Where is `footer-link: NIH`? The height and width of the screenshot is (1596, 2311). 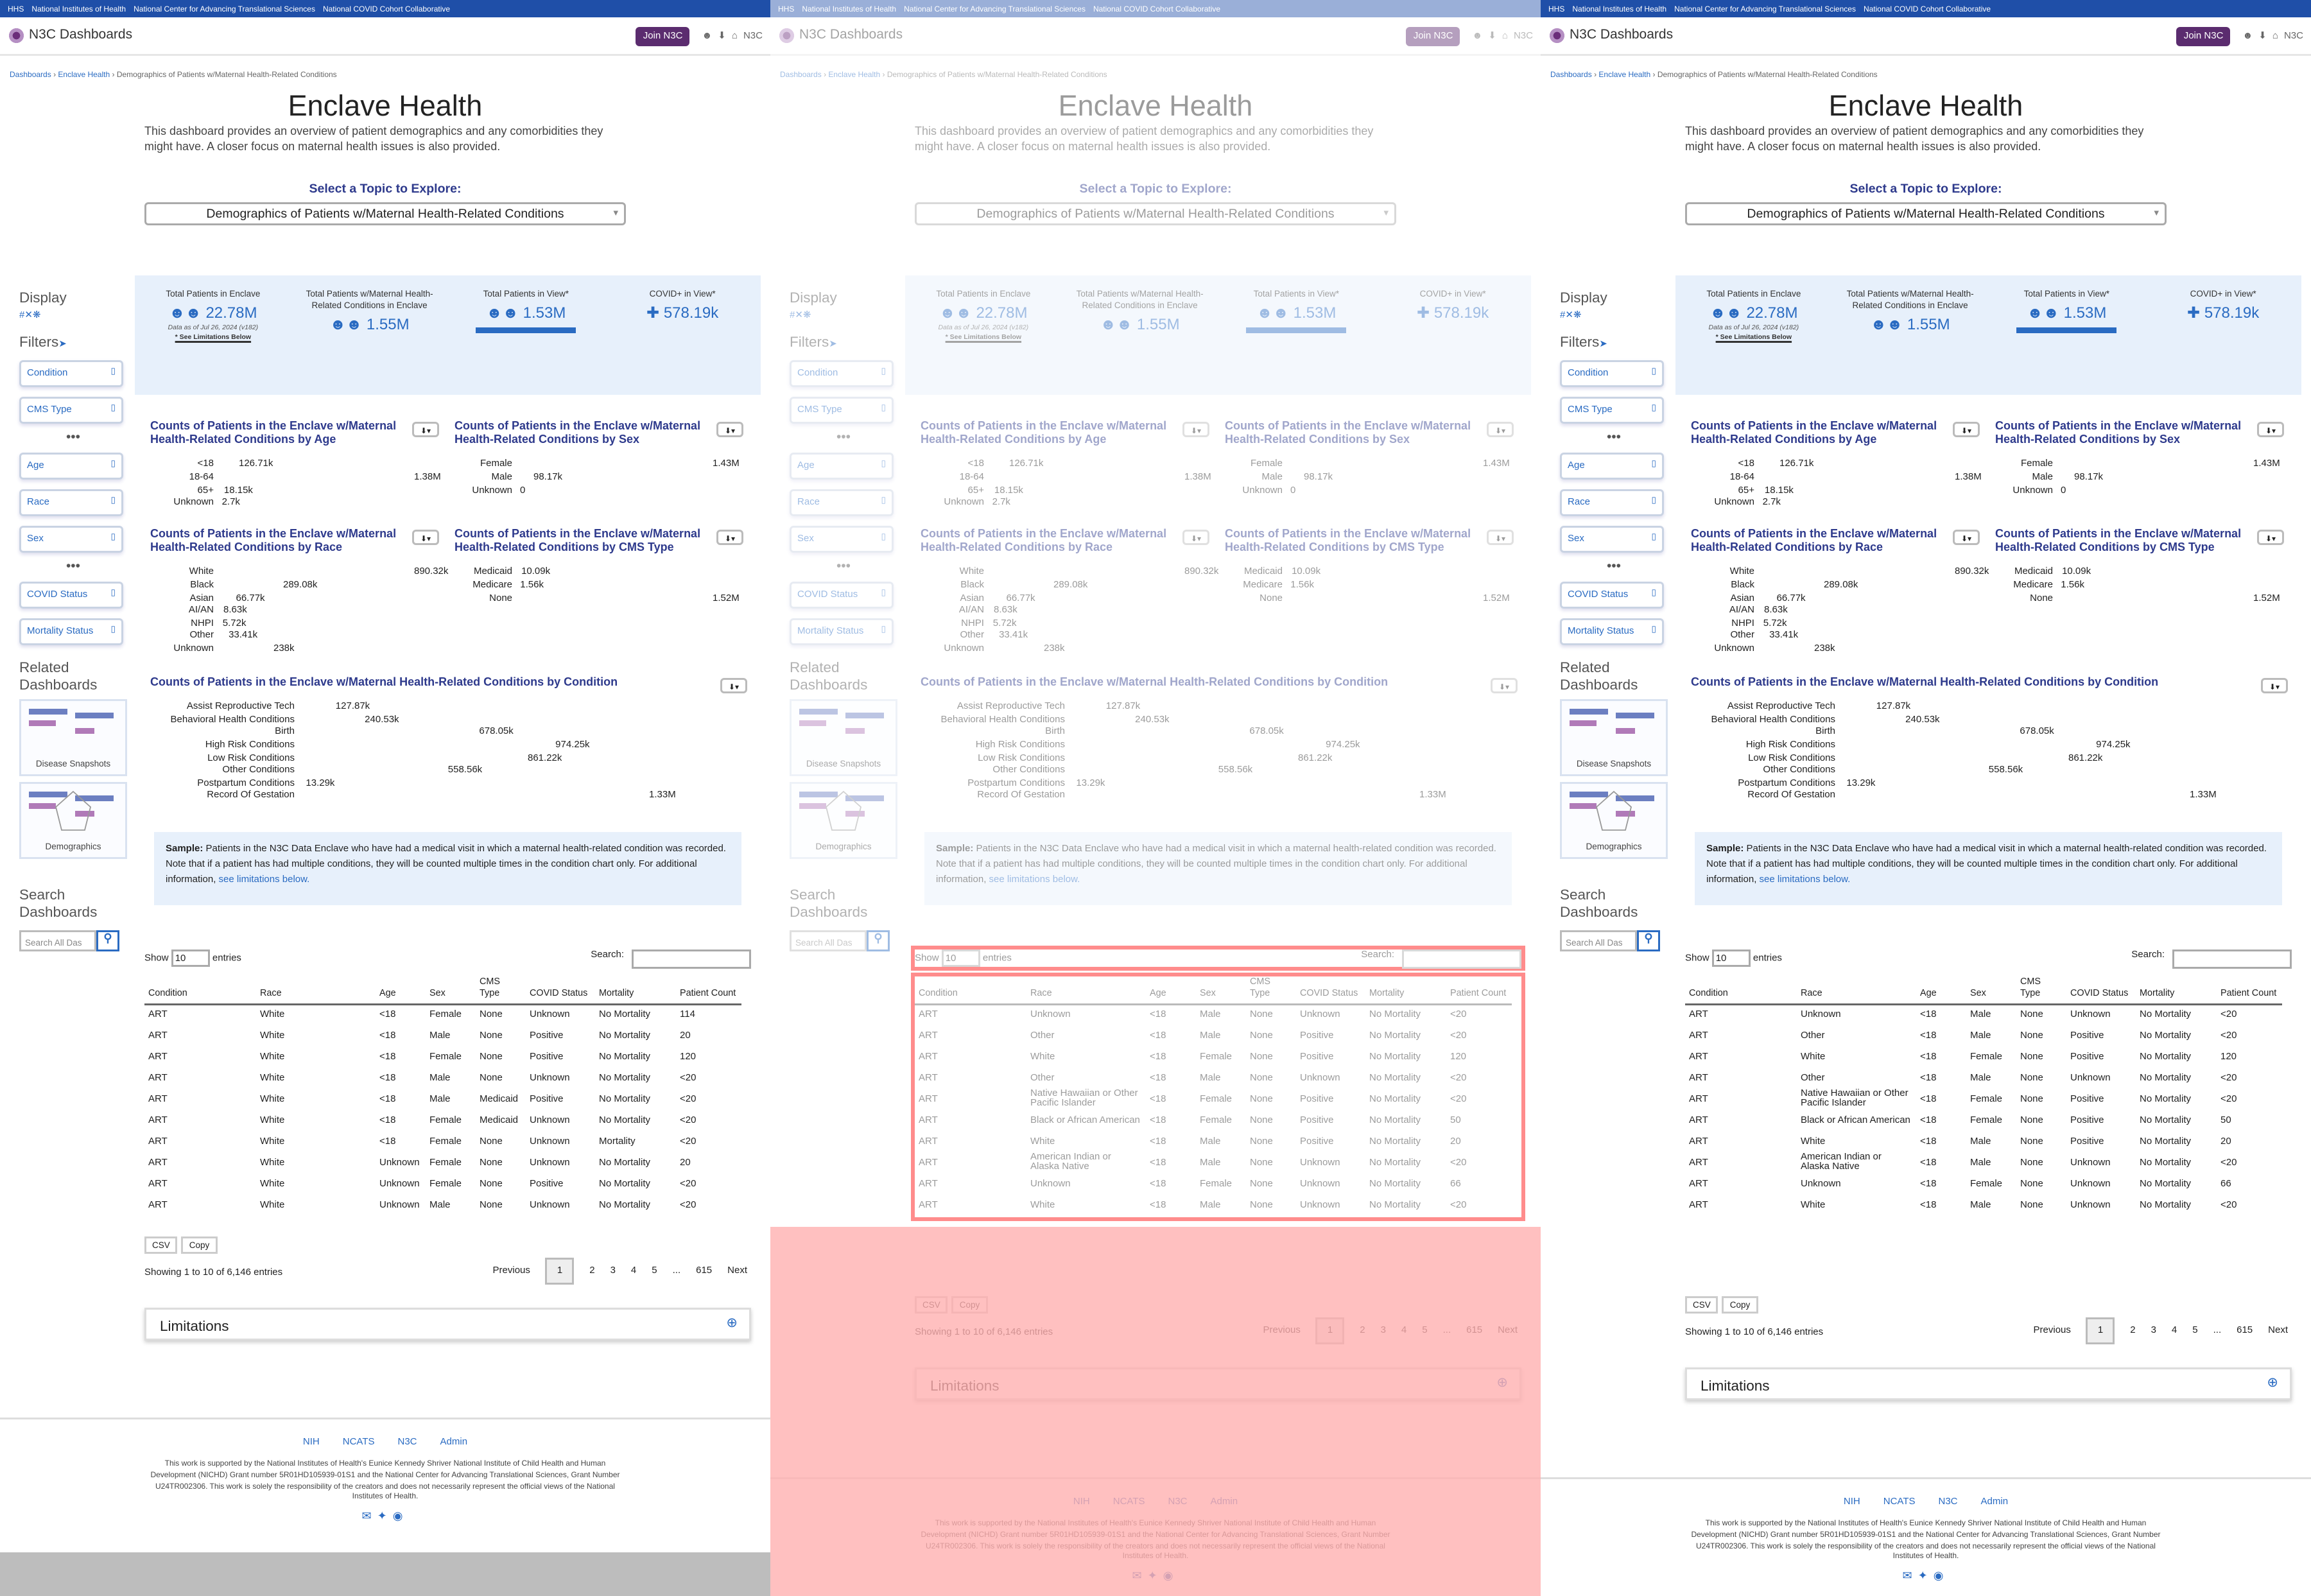 footer-link: NIH is located at coordinates (311, 1442).